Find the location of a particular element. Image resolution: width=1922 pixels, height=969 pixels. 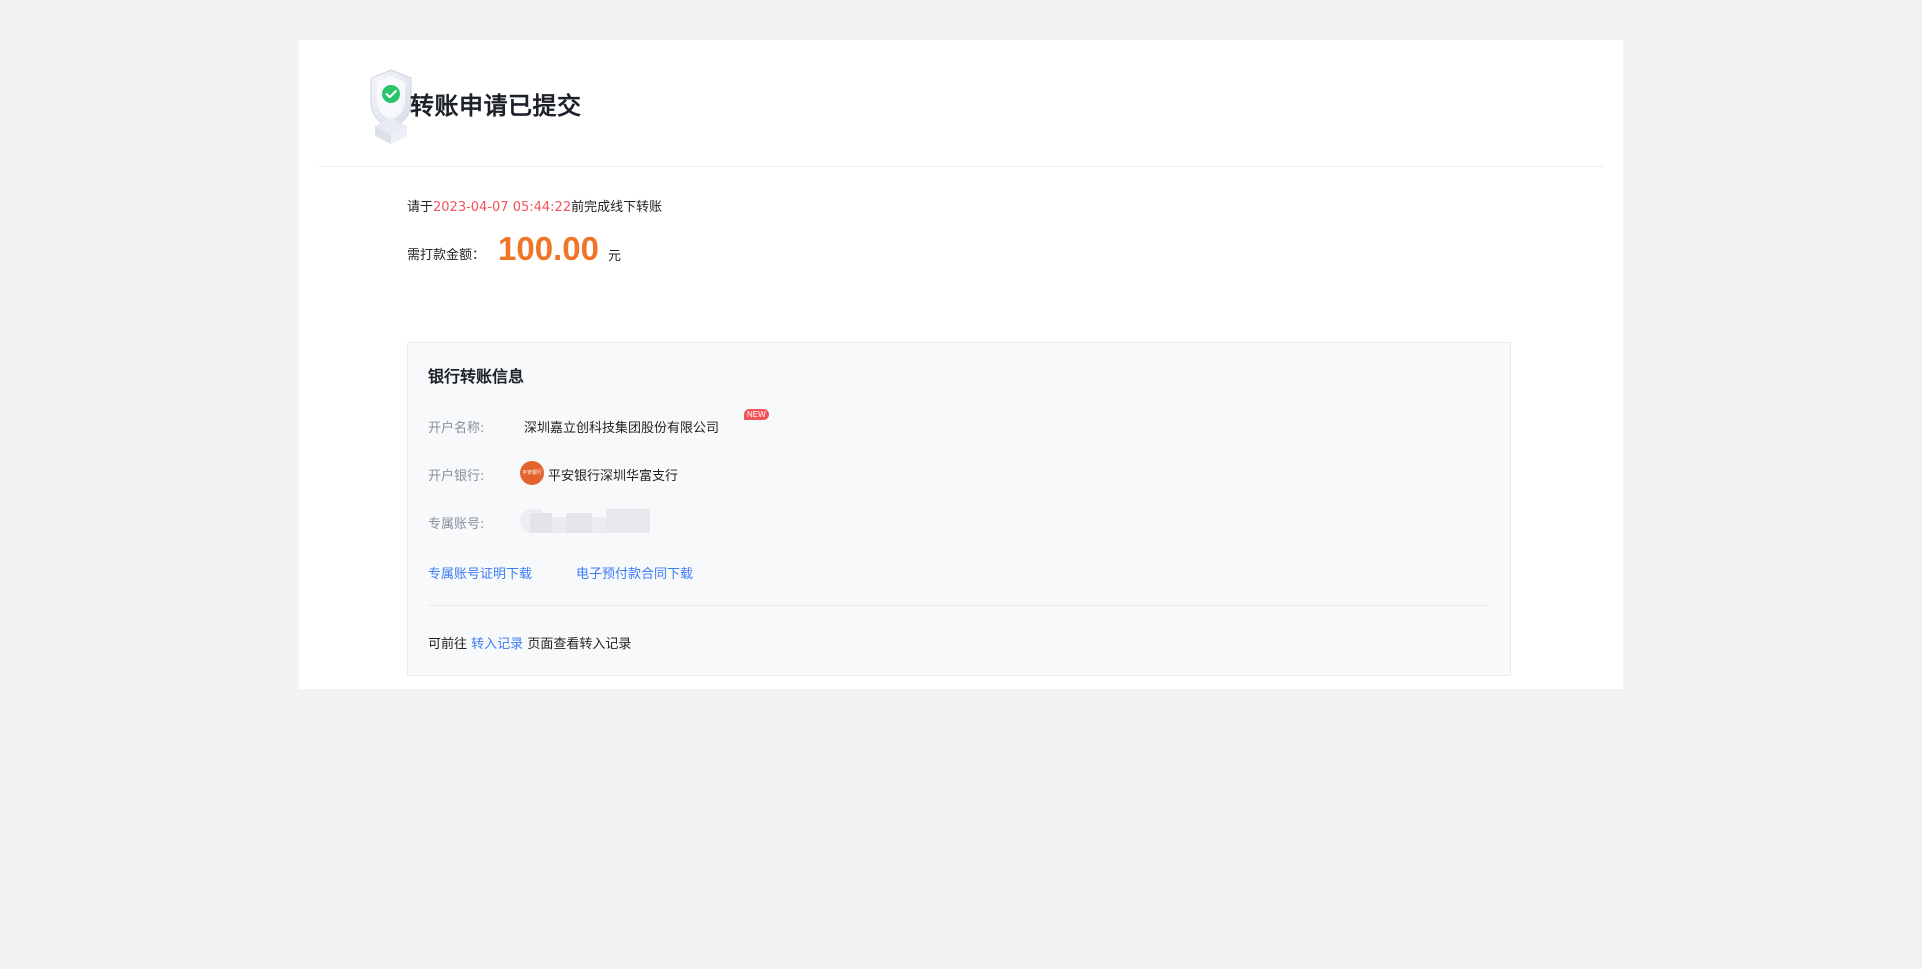

result-header: 转账申请已提交 is located at coordinates (961, 103).